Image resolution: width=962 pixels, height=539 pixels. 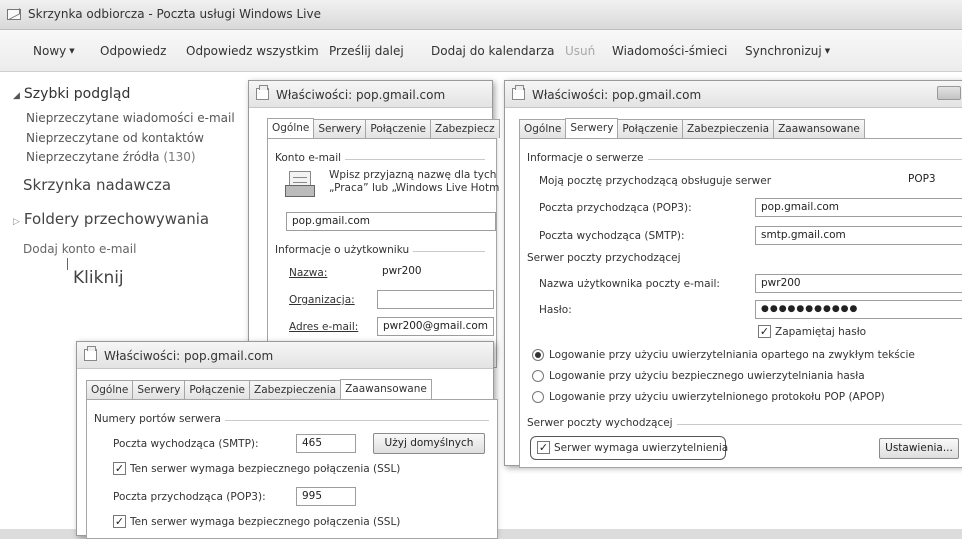 I want to click on name-label: Nazwa:, so click(x=308, y=273).